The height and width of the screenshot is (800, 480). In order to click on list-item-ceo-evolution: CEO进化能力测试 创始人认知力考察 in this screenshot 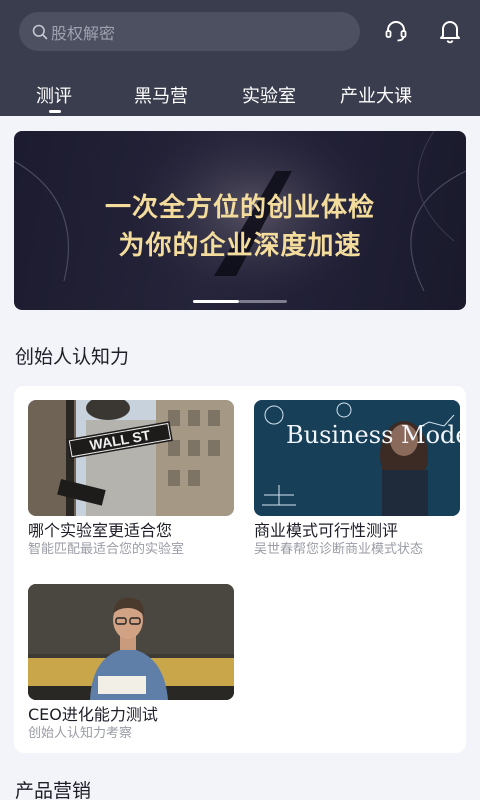, I will do `click(131, 662)`.